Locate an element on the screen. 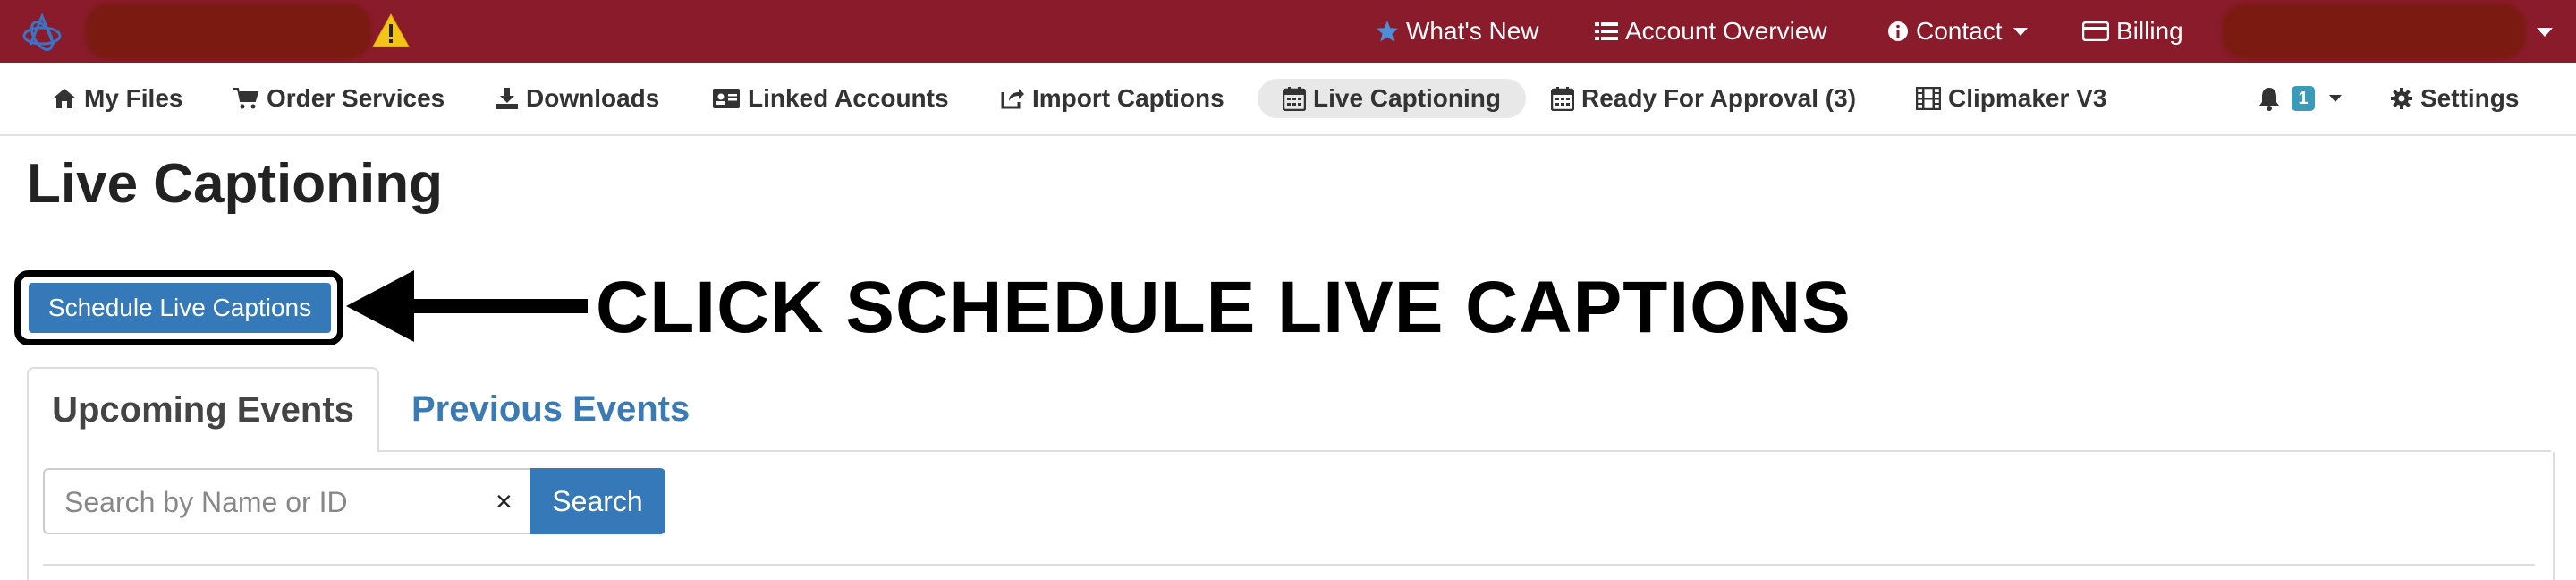 The width and height of the screenshot is (2576, 580). page-title: Live Captioning is located at coordinates (235, 184).